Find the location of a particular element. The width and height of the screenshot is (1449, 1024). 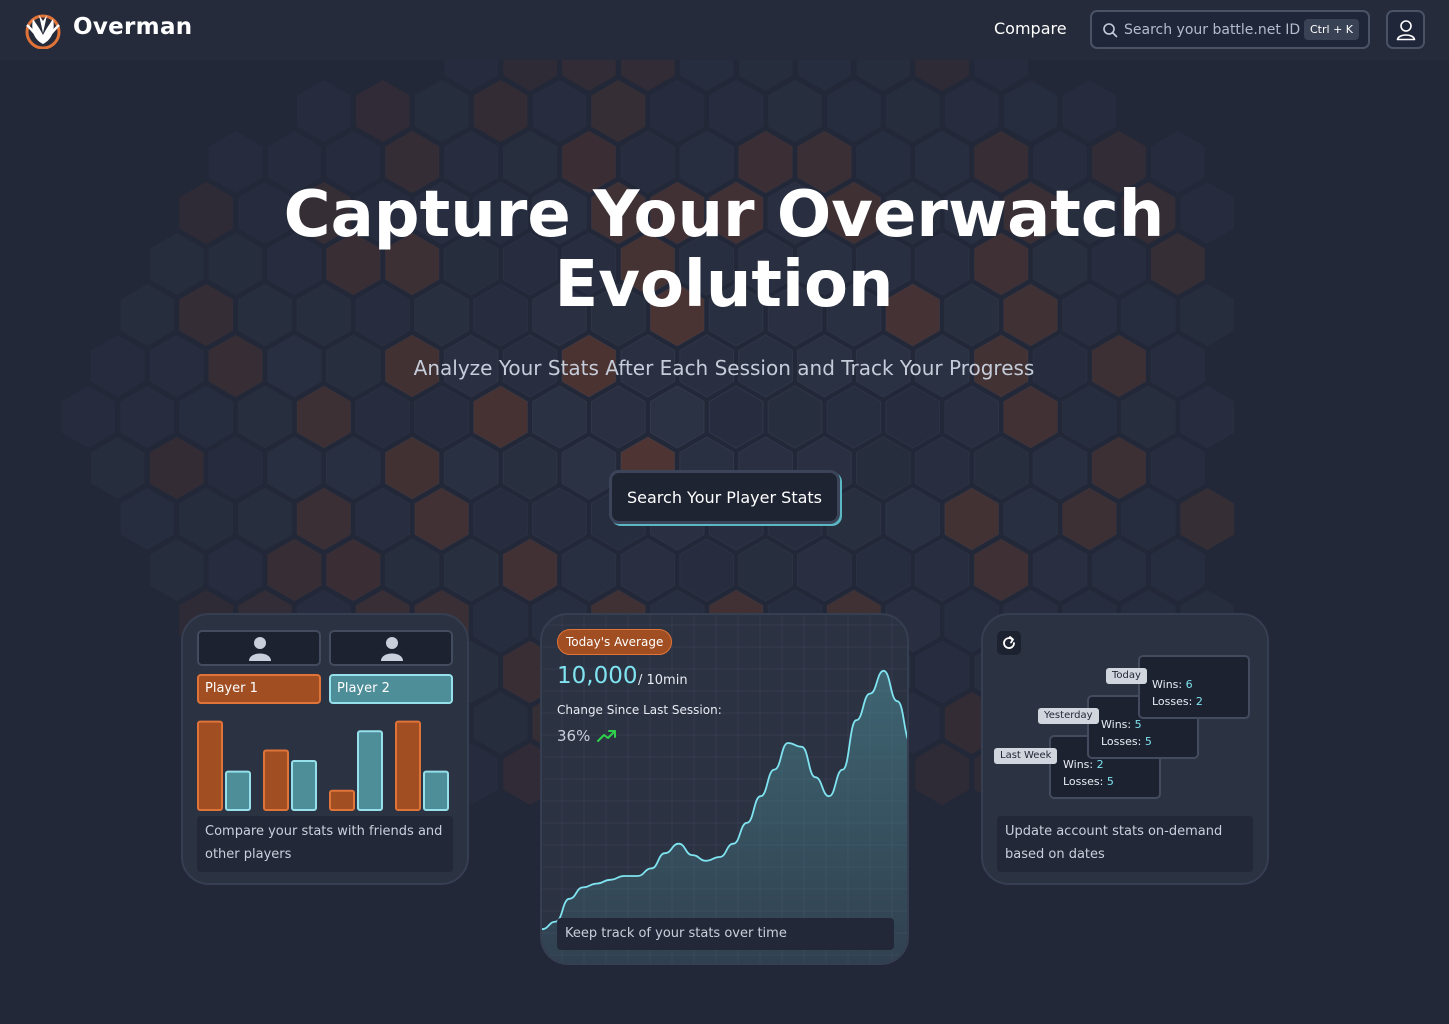

refresh-icon is located at coordinates (1009, 642).